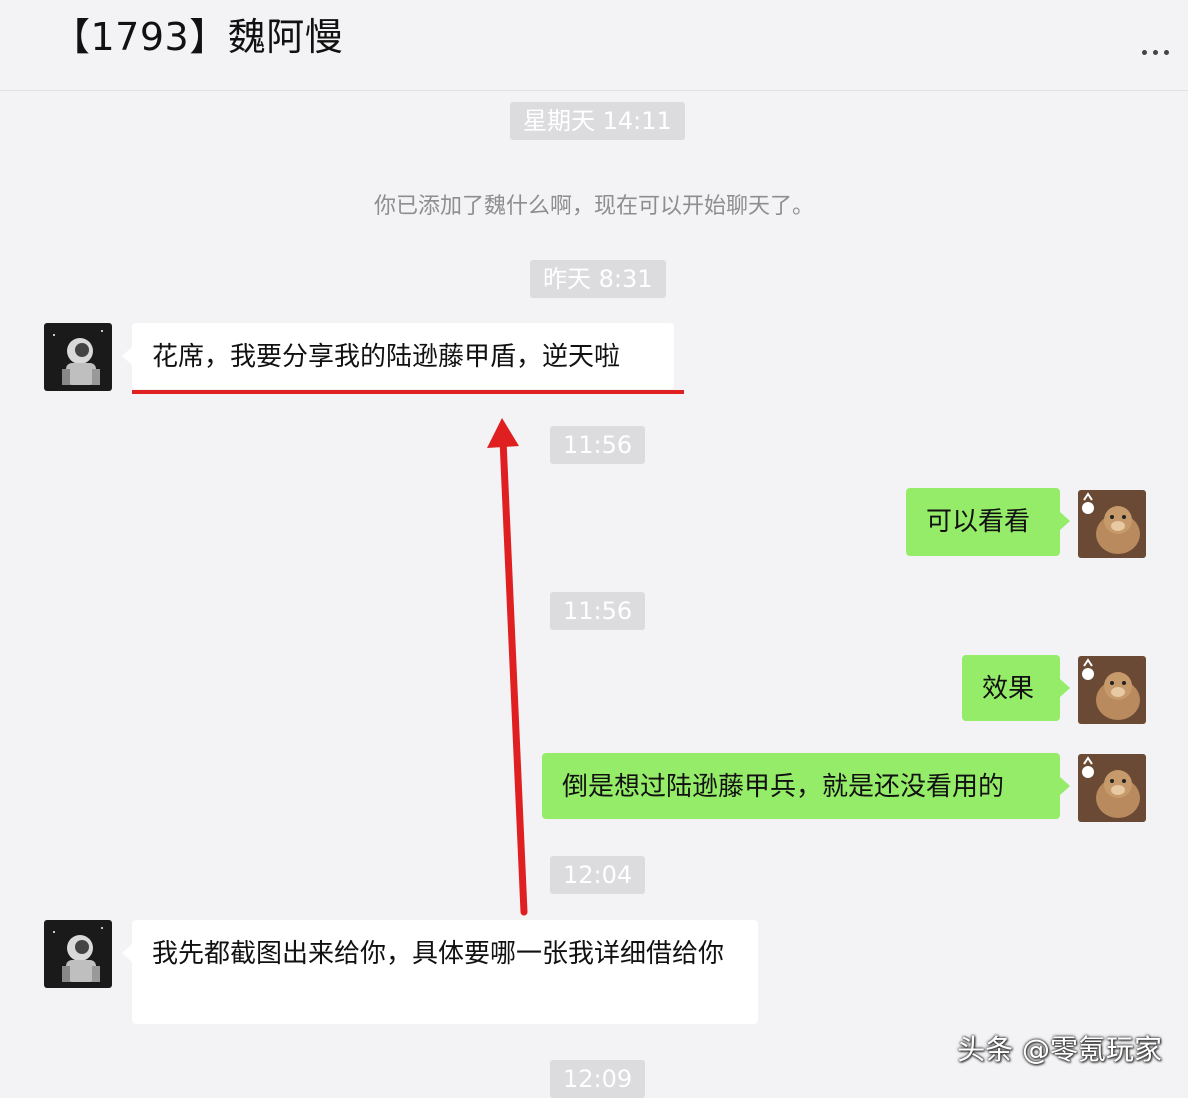 Image resolution: width=1188 pixels, height=1098 pixels. What do you see at coordinates (598, 875) in the screenshot?
I see `timestamp: 12:04` at bounding box center [598, 875].